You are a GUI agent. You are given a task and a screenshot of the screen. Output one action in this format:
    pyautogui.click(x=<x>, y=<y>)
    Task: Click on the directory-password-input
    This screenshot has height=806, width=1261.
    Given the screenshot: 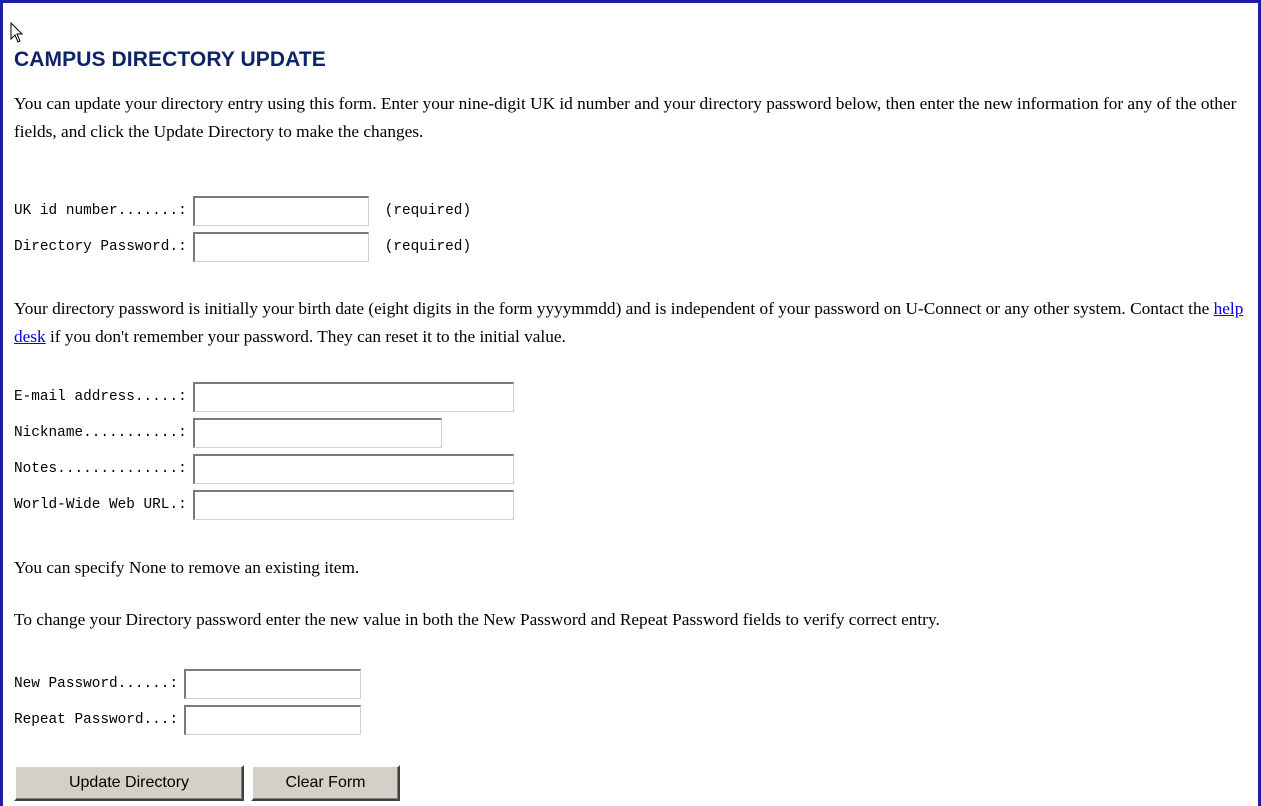 What is the action you would take?
    pyautogui.click(x=280, y=247)
    